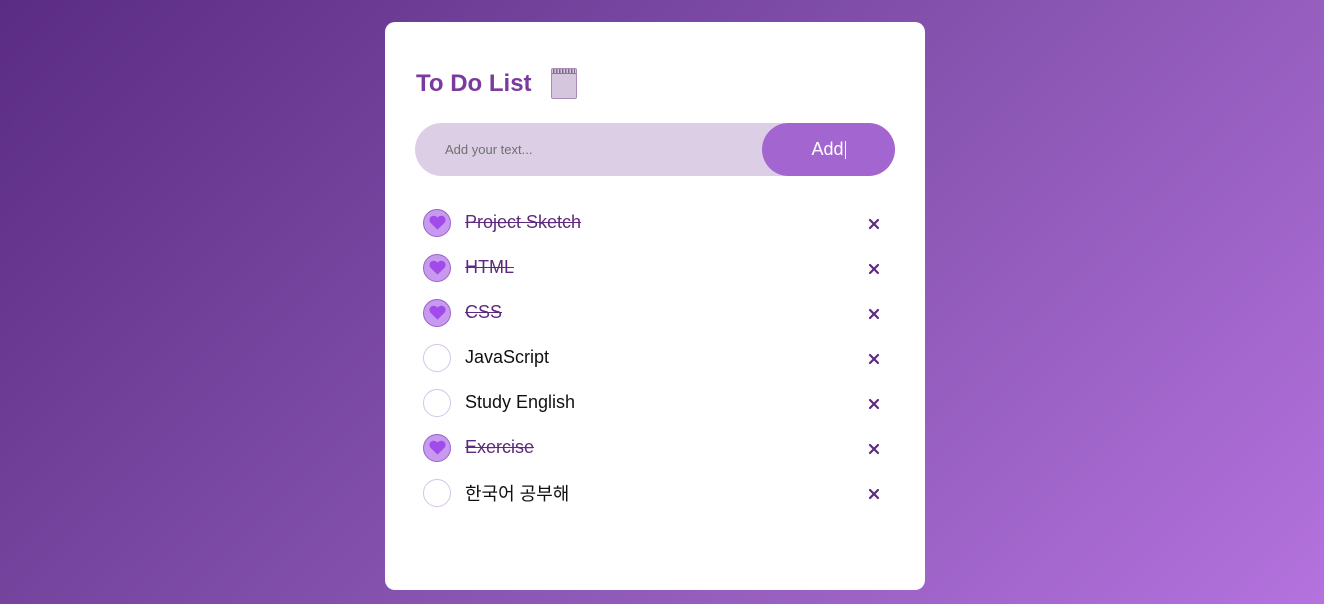 The image size is (1324, 604). What do you see at coordinates (658, 447) in the screenshot?
I see `task-item: Exercise` at bounding box center [658, 447].